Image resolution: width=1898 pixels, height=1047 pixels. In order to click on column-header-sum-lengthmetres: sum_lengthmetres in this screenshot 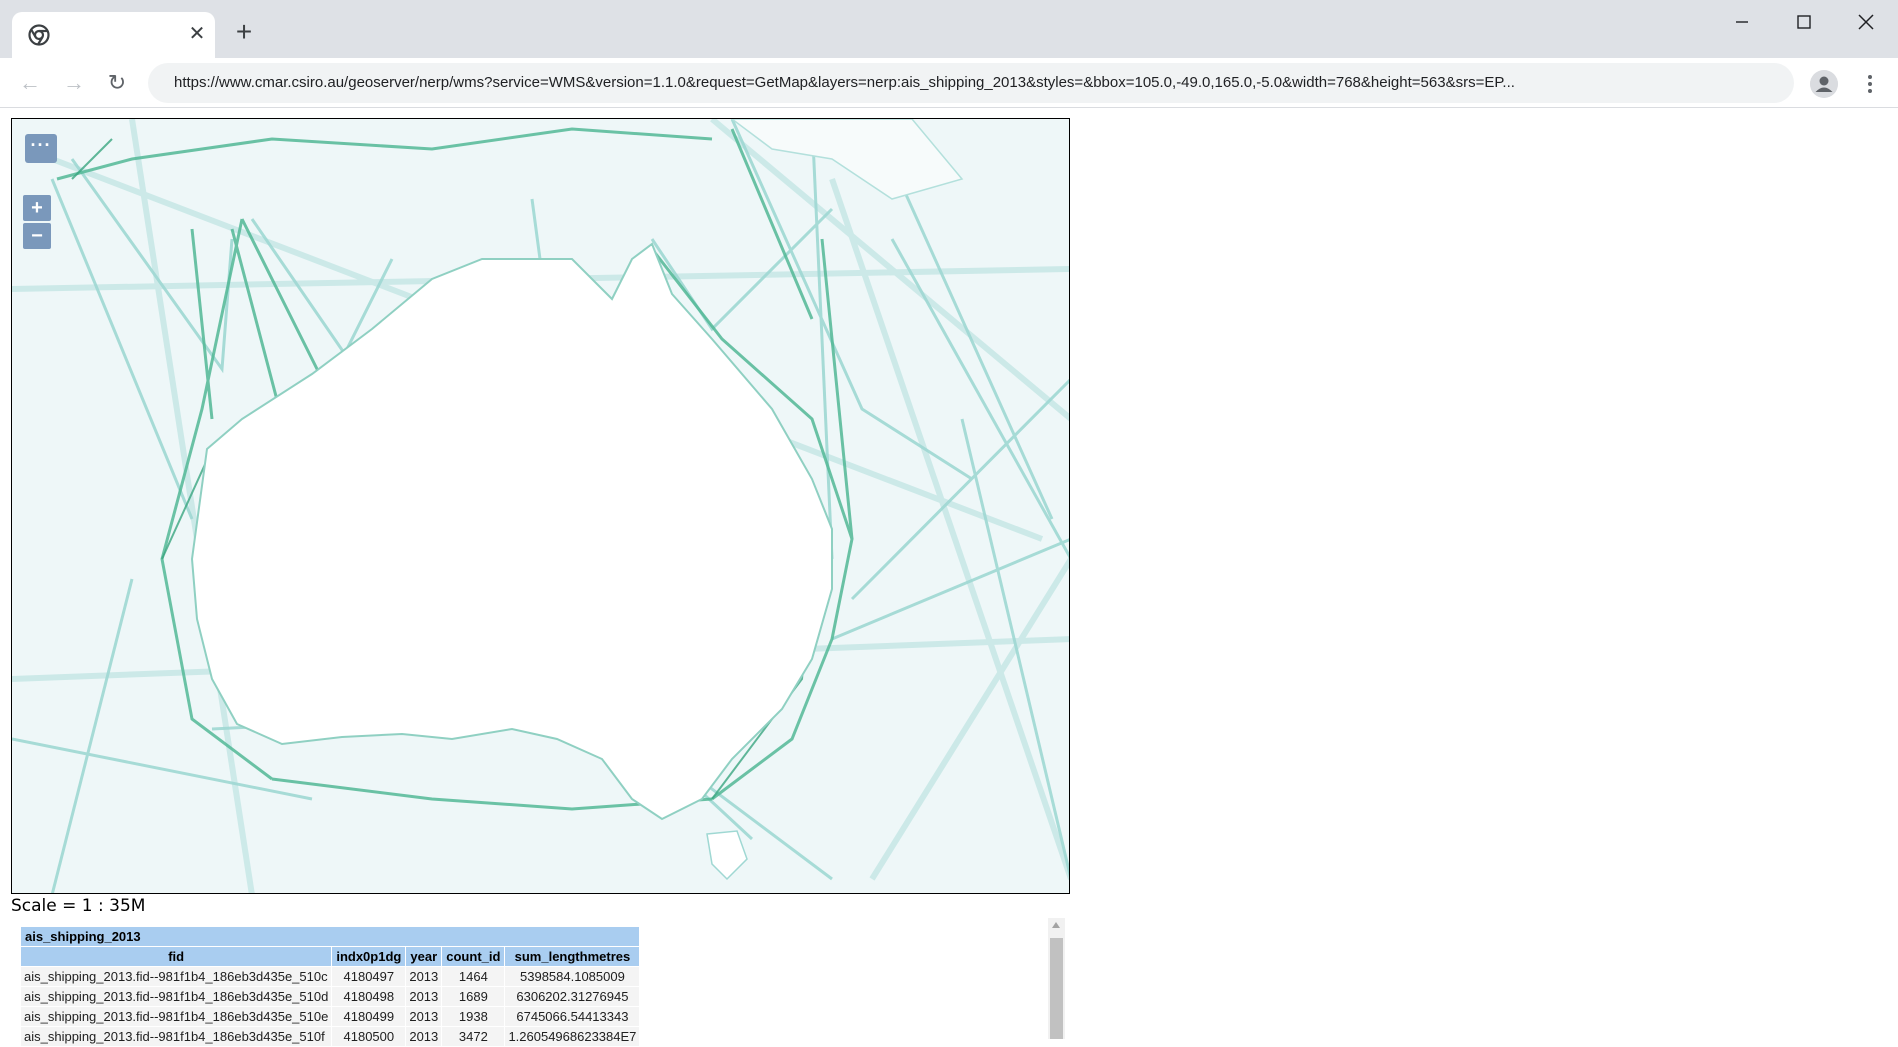, I will do `click(572, 956)`.